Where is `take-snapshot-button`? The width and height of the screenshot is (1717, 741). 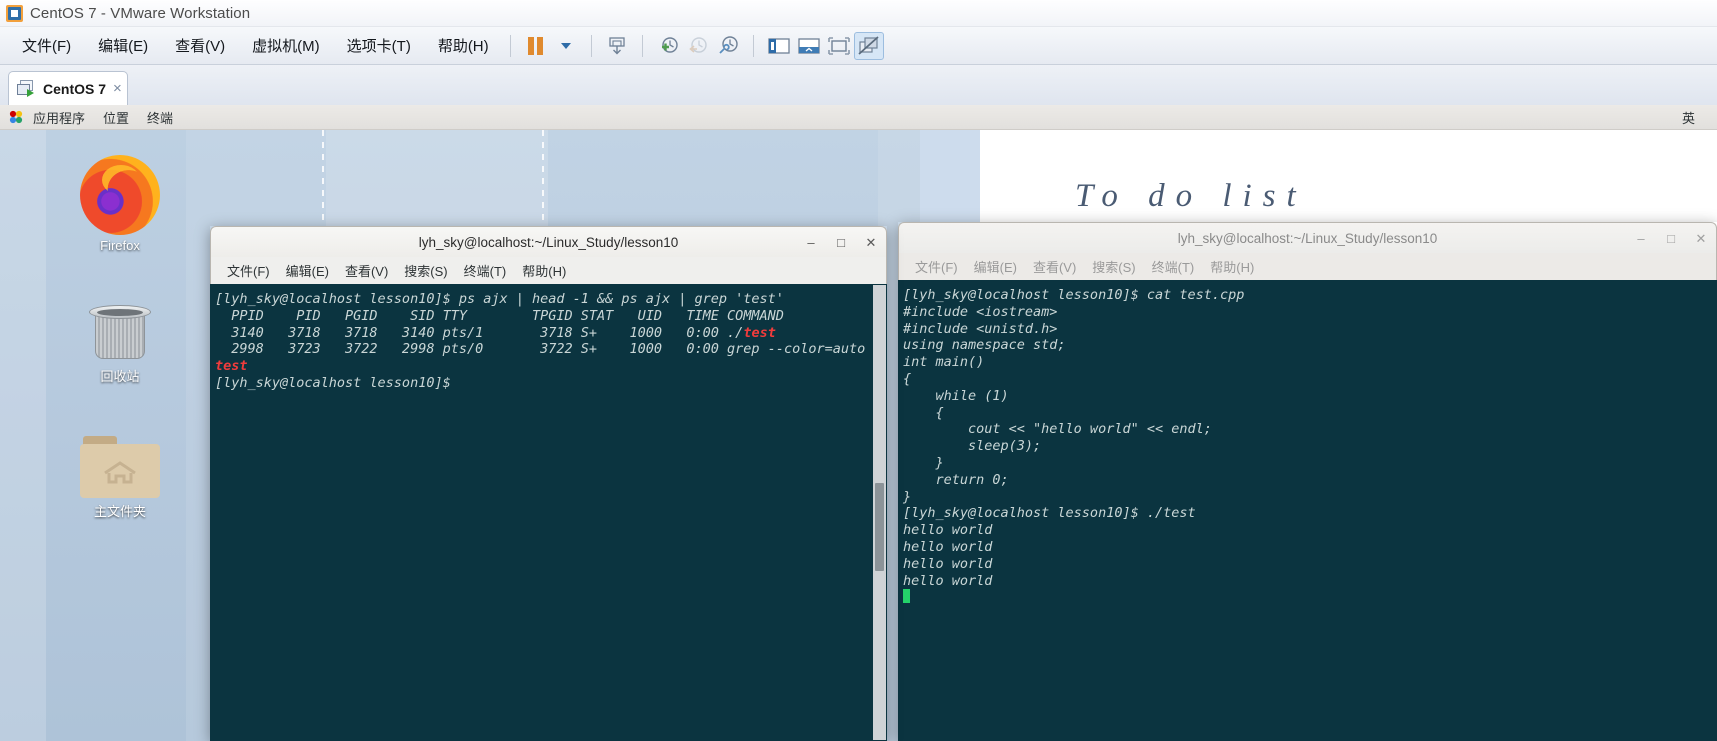
take-snapshot-button is located at coordinates (617, 46).